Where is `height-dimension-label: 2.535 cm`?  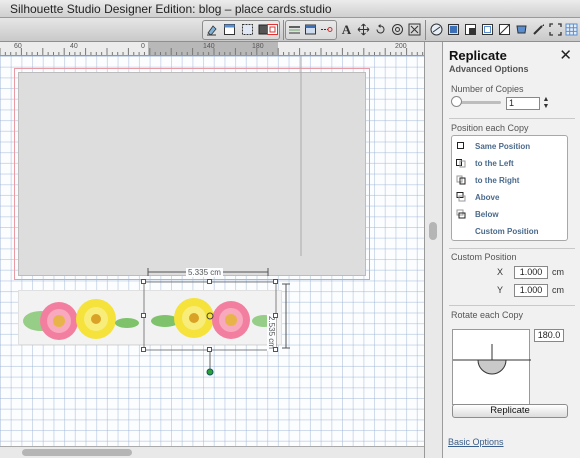 height-dimension-label: 2.535 cm is located at coordinates (271, 332).